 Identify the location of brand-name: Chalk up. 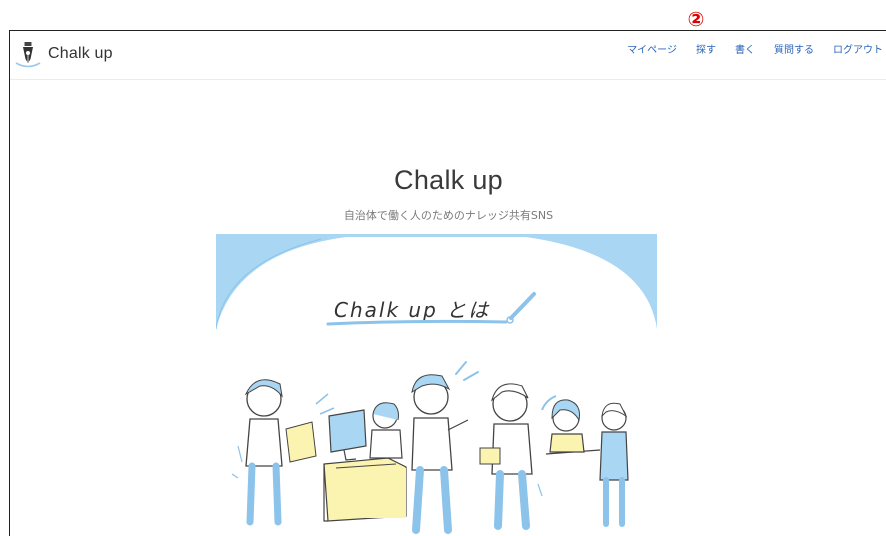
(80, 53).